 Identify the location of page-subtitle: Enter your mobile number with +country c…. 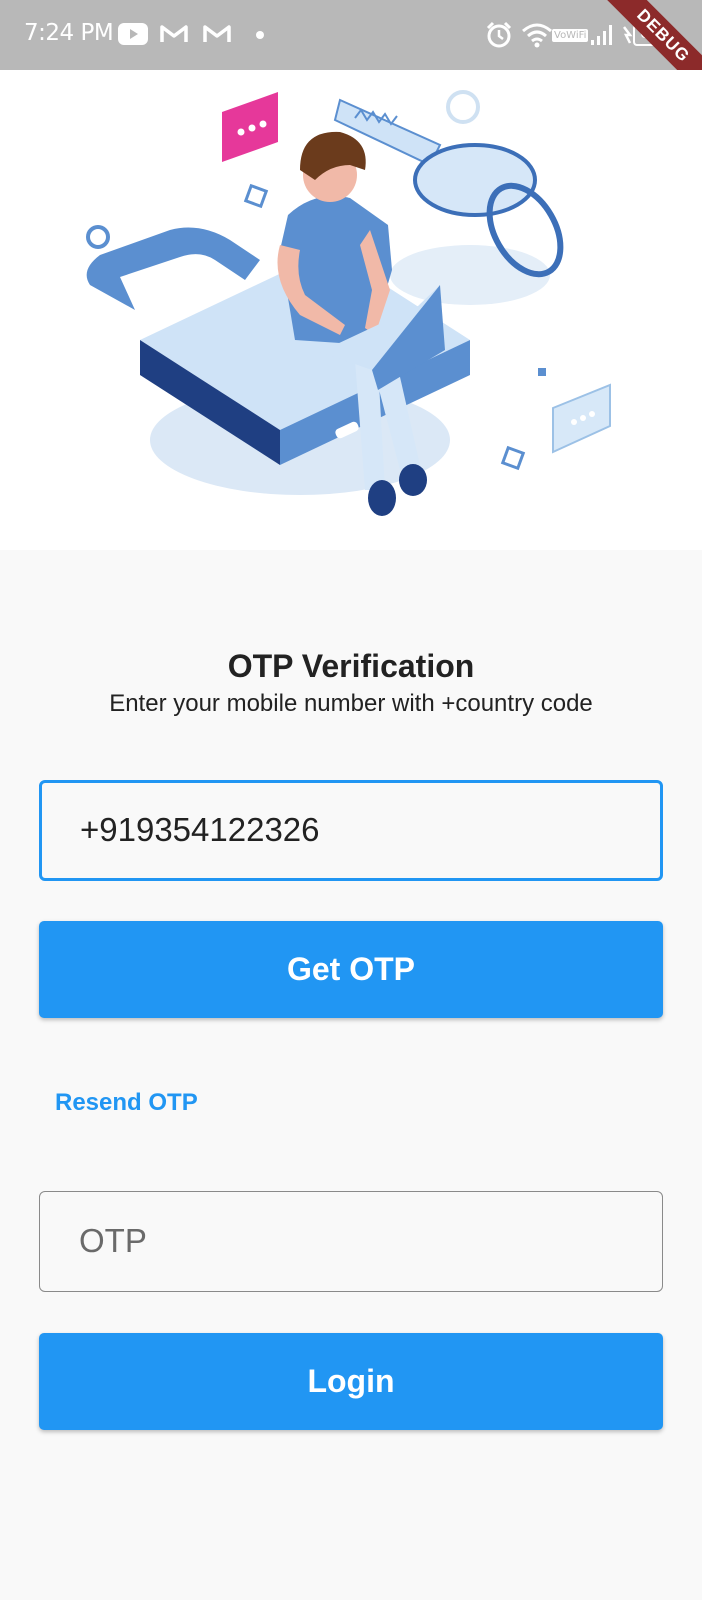
(351, 703).